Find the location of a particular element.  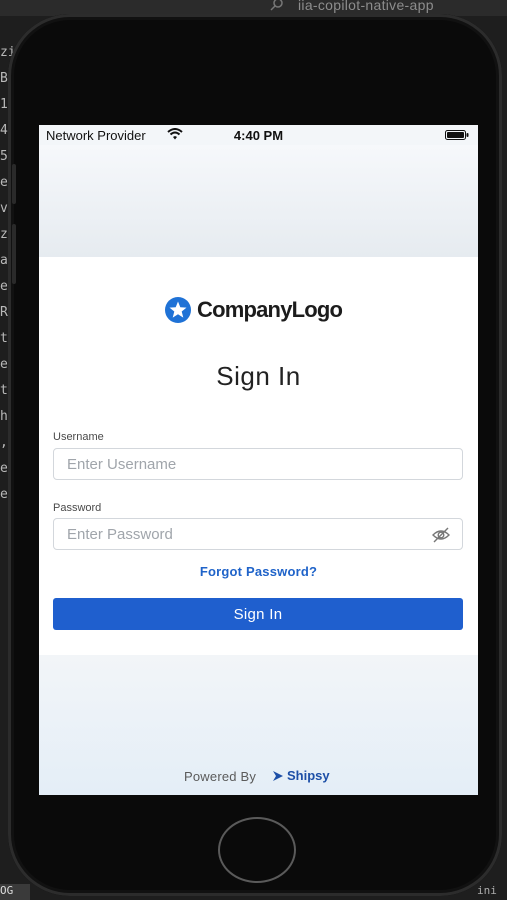

battery-icon is located at coordinates (457, 135).